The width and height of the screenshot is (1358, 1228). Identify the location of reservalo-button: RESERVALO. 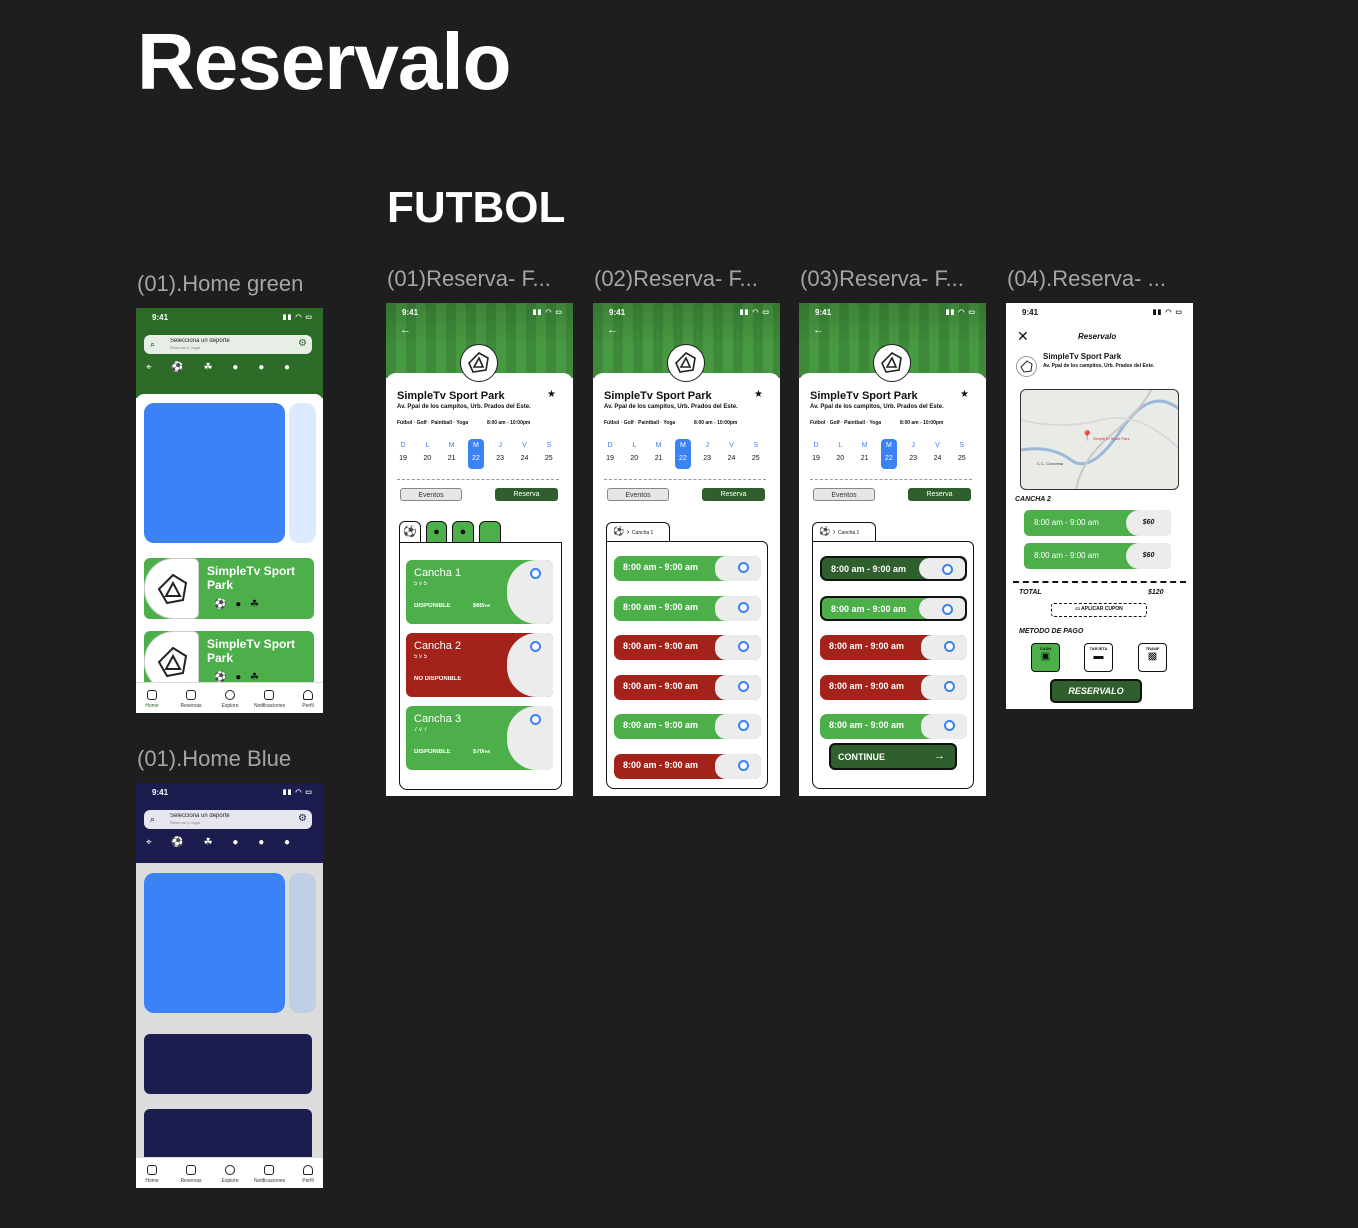
(1096, 691).